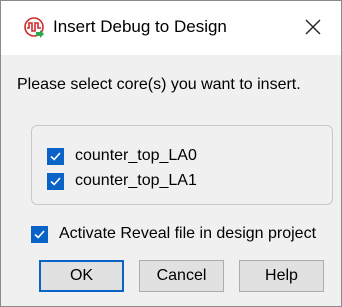  What do you see at coordinates (181, 276) in the screenshot?
I see `cancel-button: Cancel` at bounding box center [181, 276].